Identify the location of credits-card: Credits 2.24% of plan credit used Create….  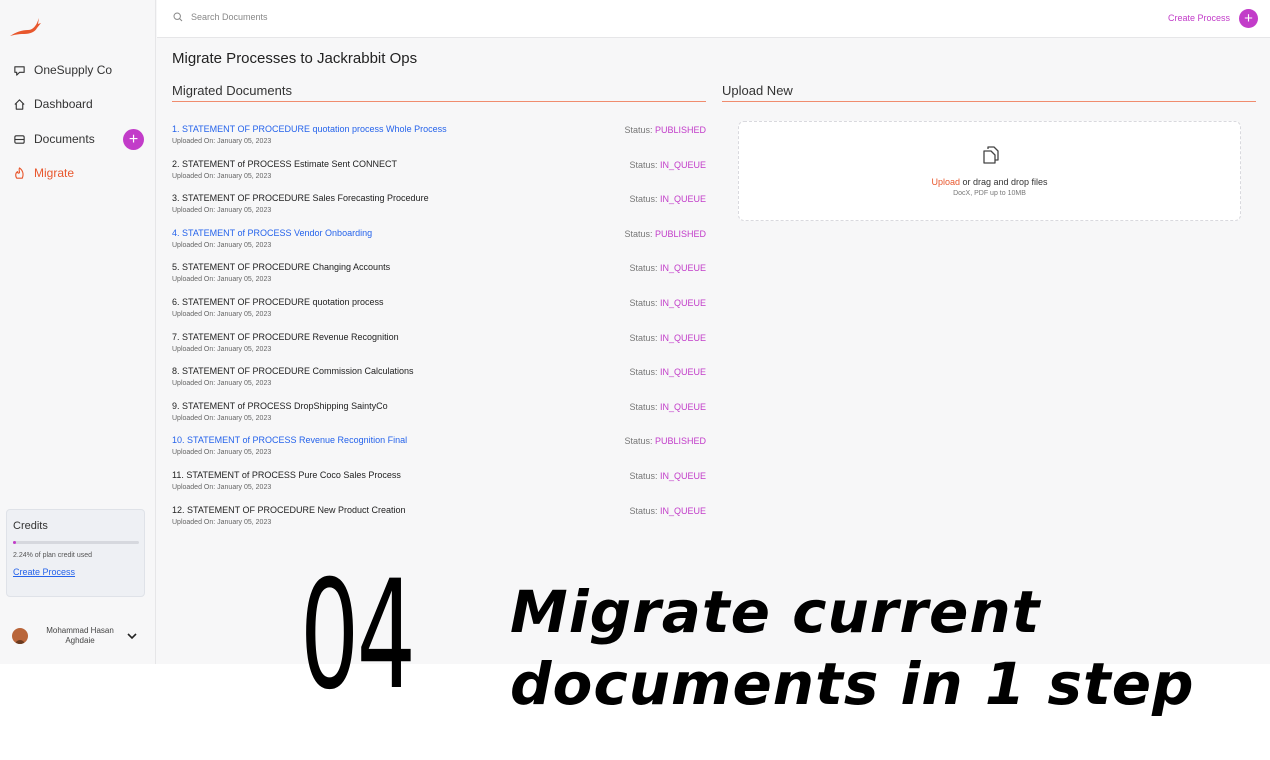
(75, 553).